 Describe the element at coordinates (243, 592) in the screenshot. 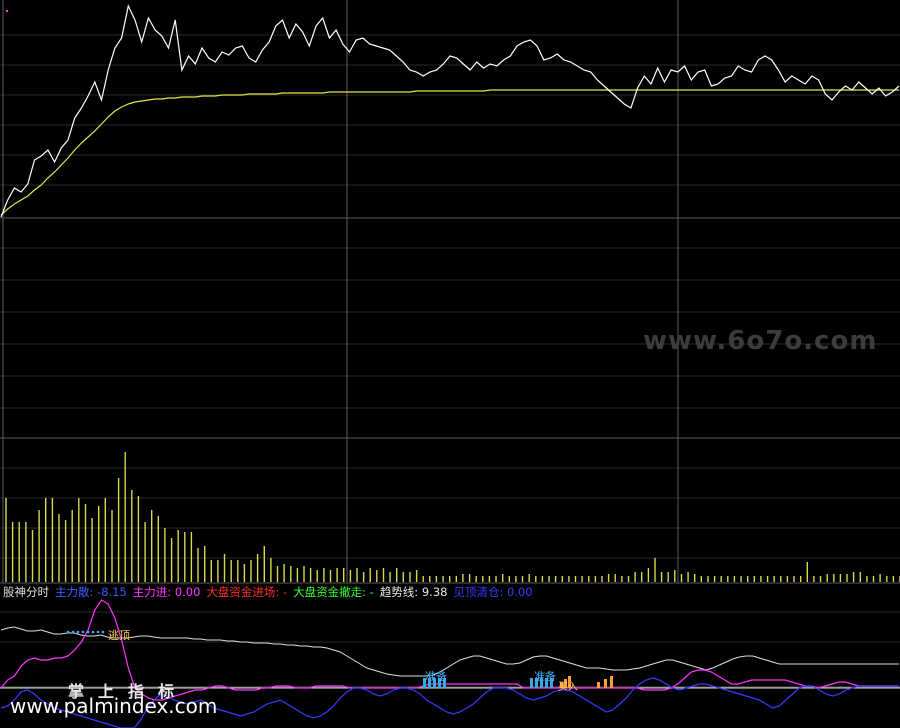

I see `legend-label: 大盘资金进场:` at that location.